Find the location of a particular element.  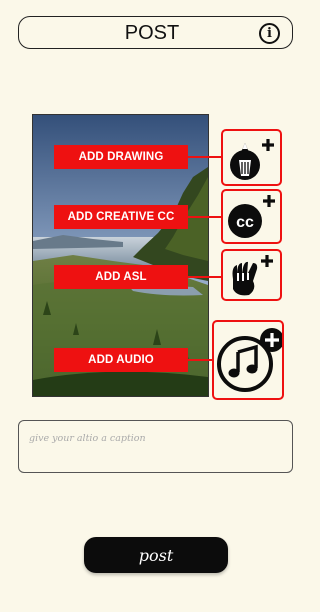

add-drawing-button is located at coordinates (251, 157).